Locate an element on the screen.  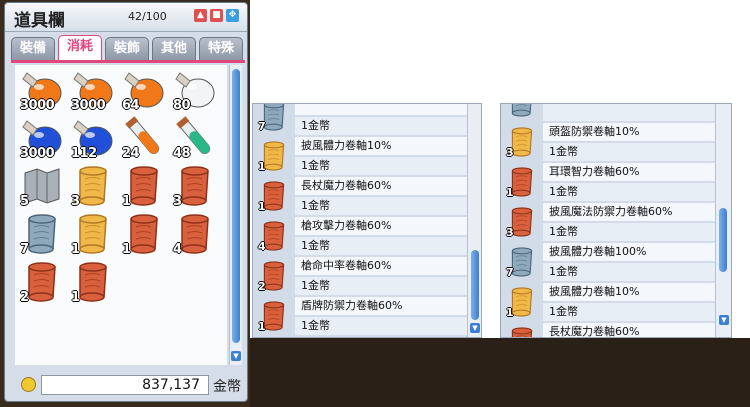
inventory-slot: 112 is located at coordinates (93, 138).